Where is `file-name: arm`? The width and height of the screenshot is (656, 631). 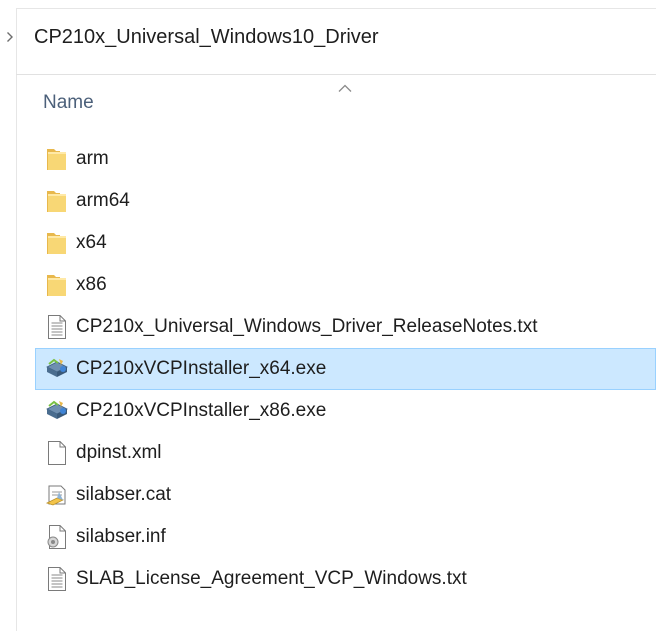 file-name: arm is located at coordinates (92, 158).